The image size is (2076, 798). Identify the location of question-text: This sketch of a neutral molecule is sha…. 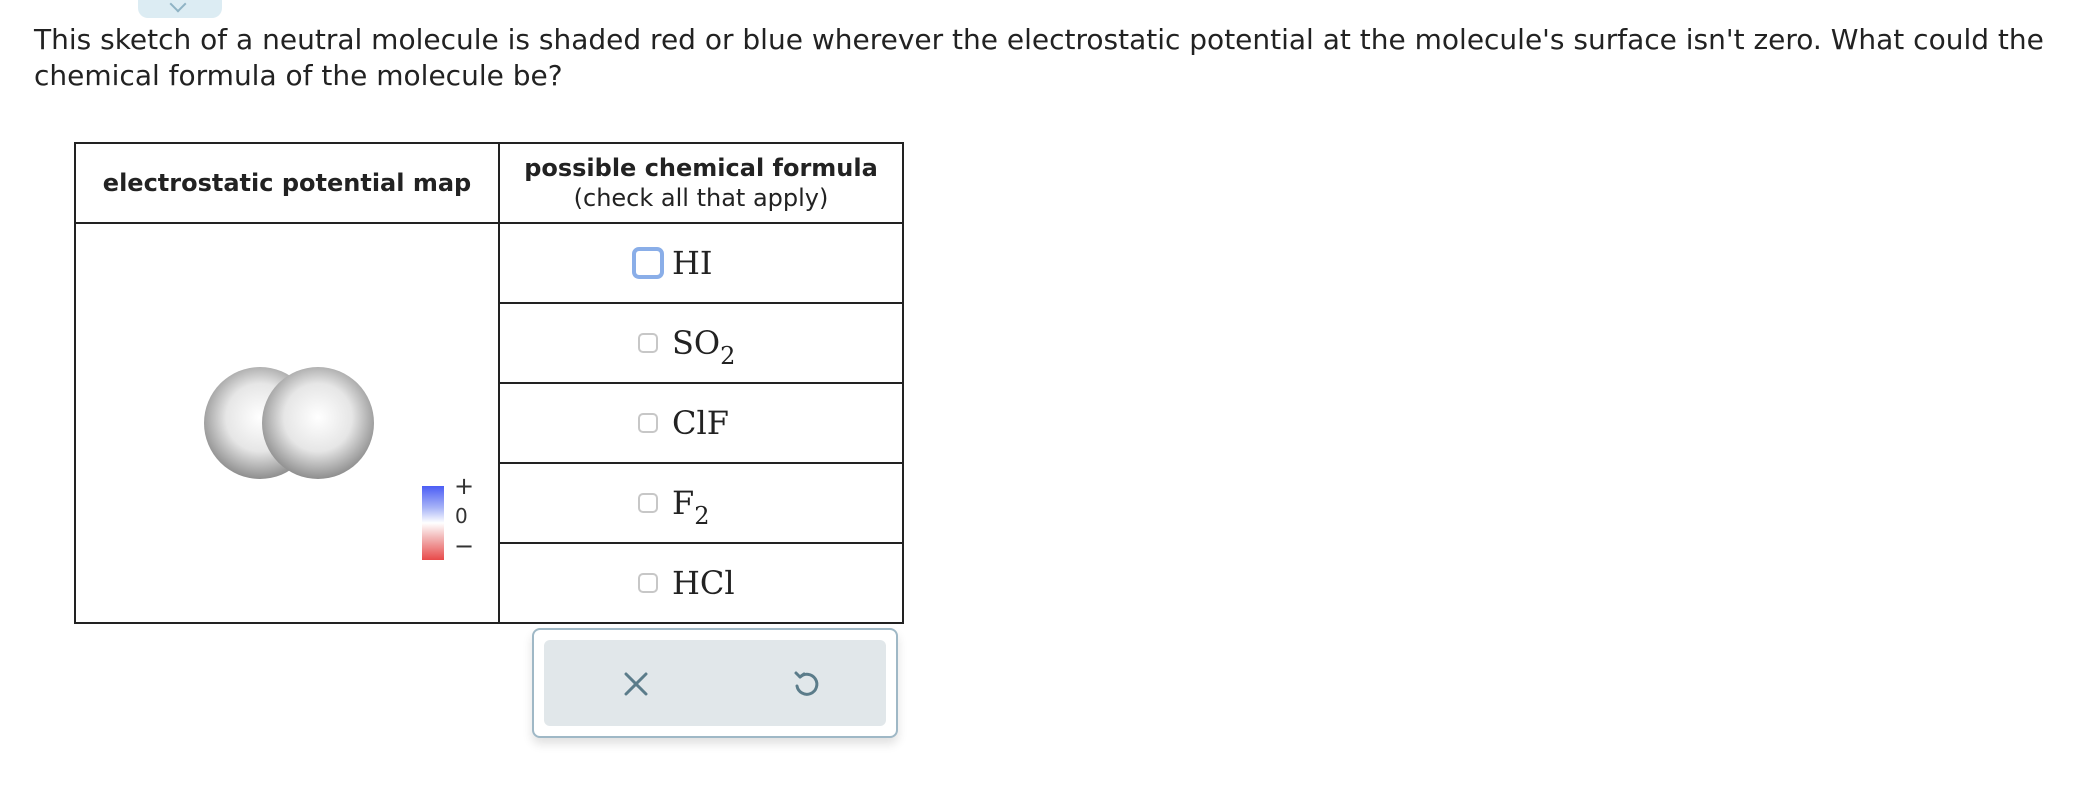
(1039, 57).